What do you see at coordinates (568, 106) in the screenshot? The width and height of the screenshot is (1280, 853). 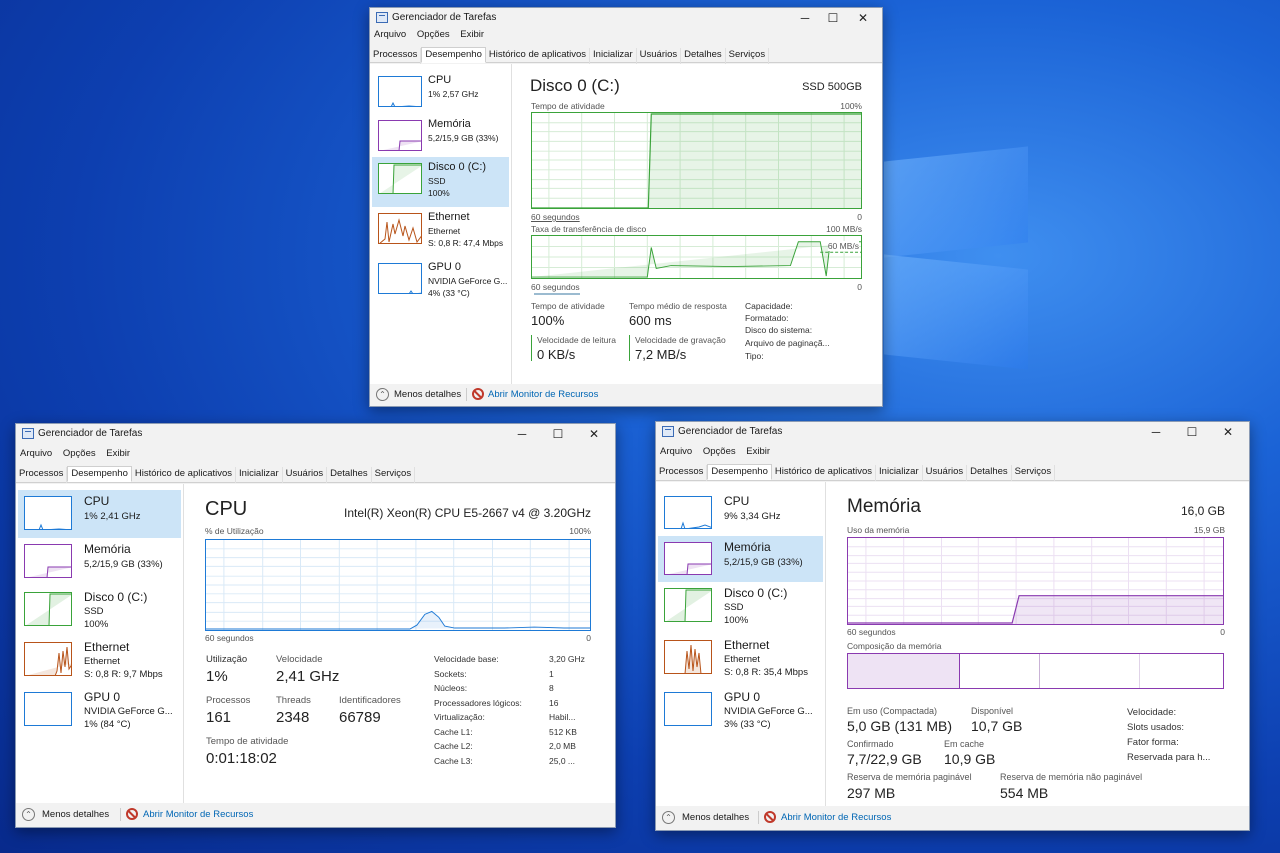 I see `activity-graph-label: Tempo de atividade` at bounding box center [568, 106].